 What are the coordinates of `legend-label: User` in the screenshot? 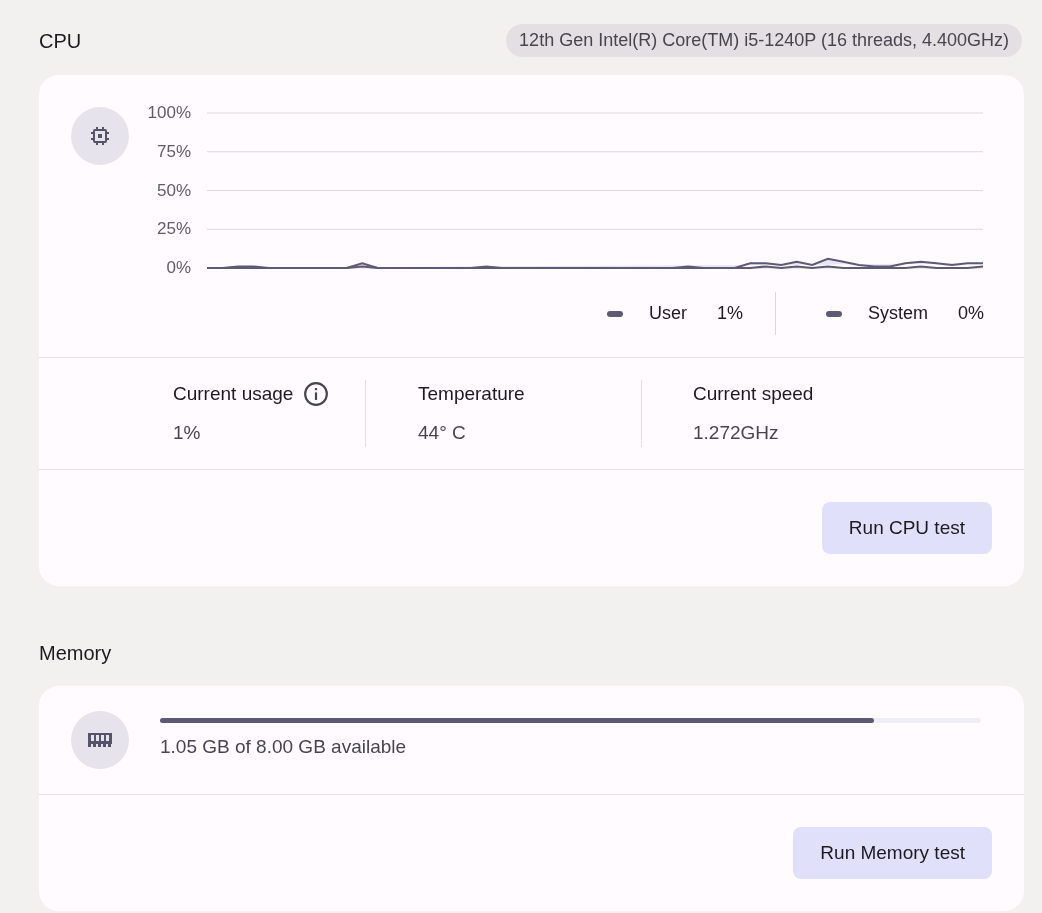 It's located at (667, 313).